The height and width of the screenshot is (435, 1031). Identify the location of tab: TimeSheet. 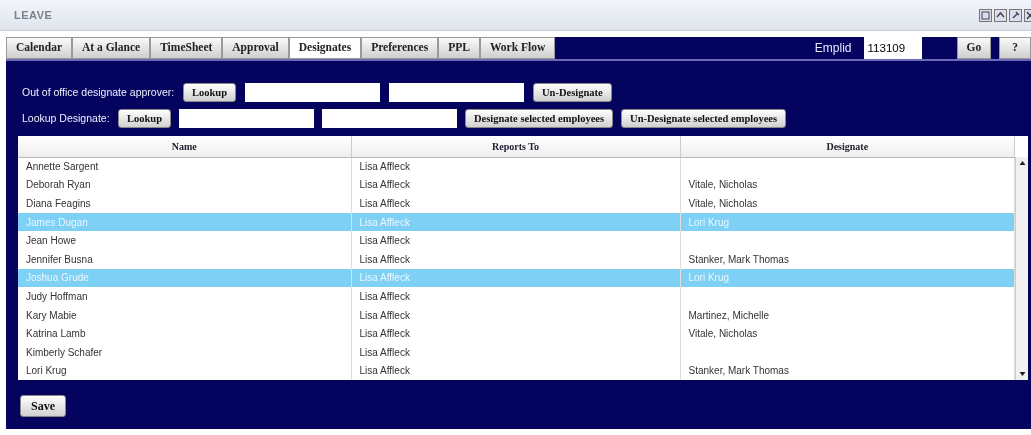
(186, 48).